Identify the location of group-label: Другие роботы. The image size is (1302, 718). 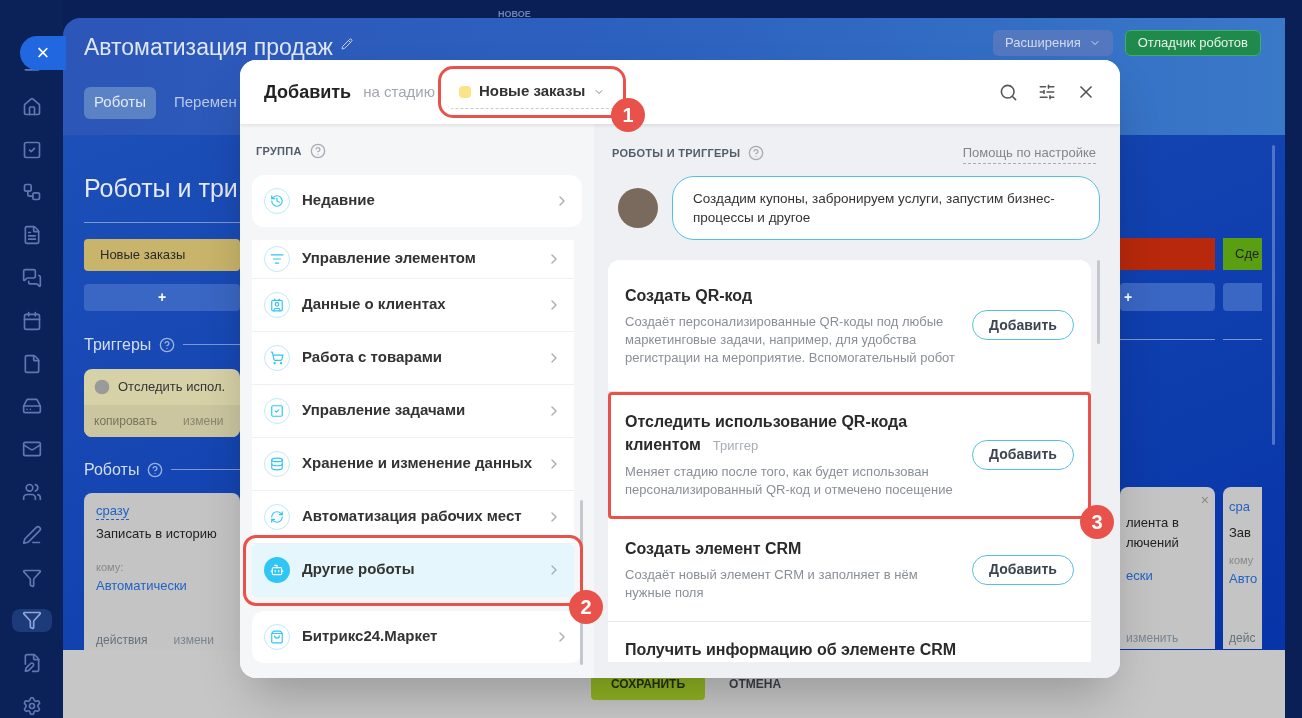
(359, 569).